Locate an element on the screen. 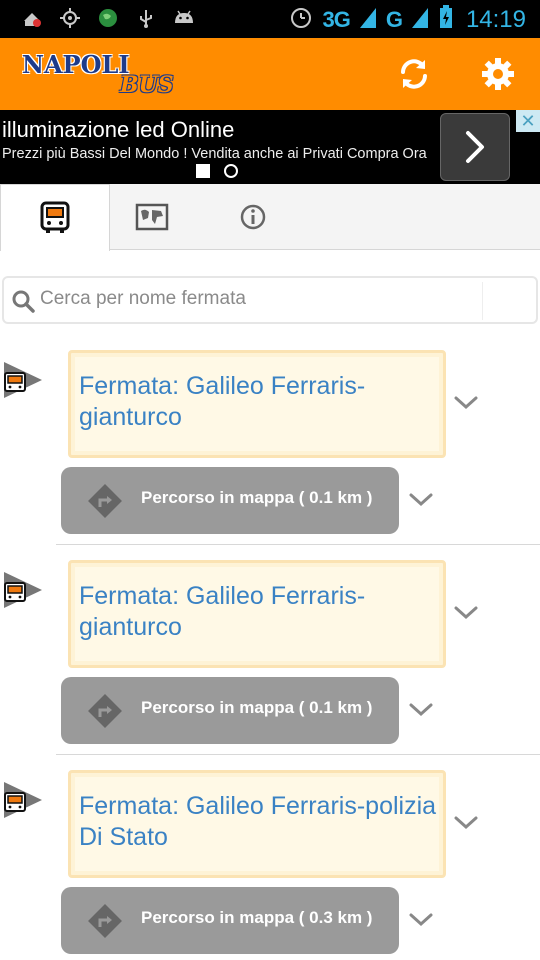 This screenshot has width=540, height=960. refresh-button is located at coordinates (414, 74).